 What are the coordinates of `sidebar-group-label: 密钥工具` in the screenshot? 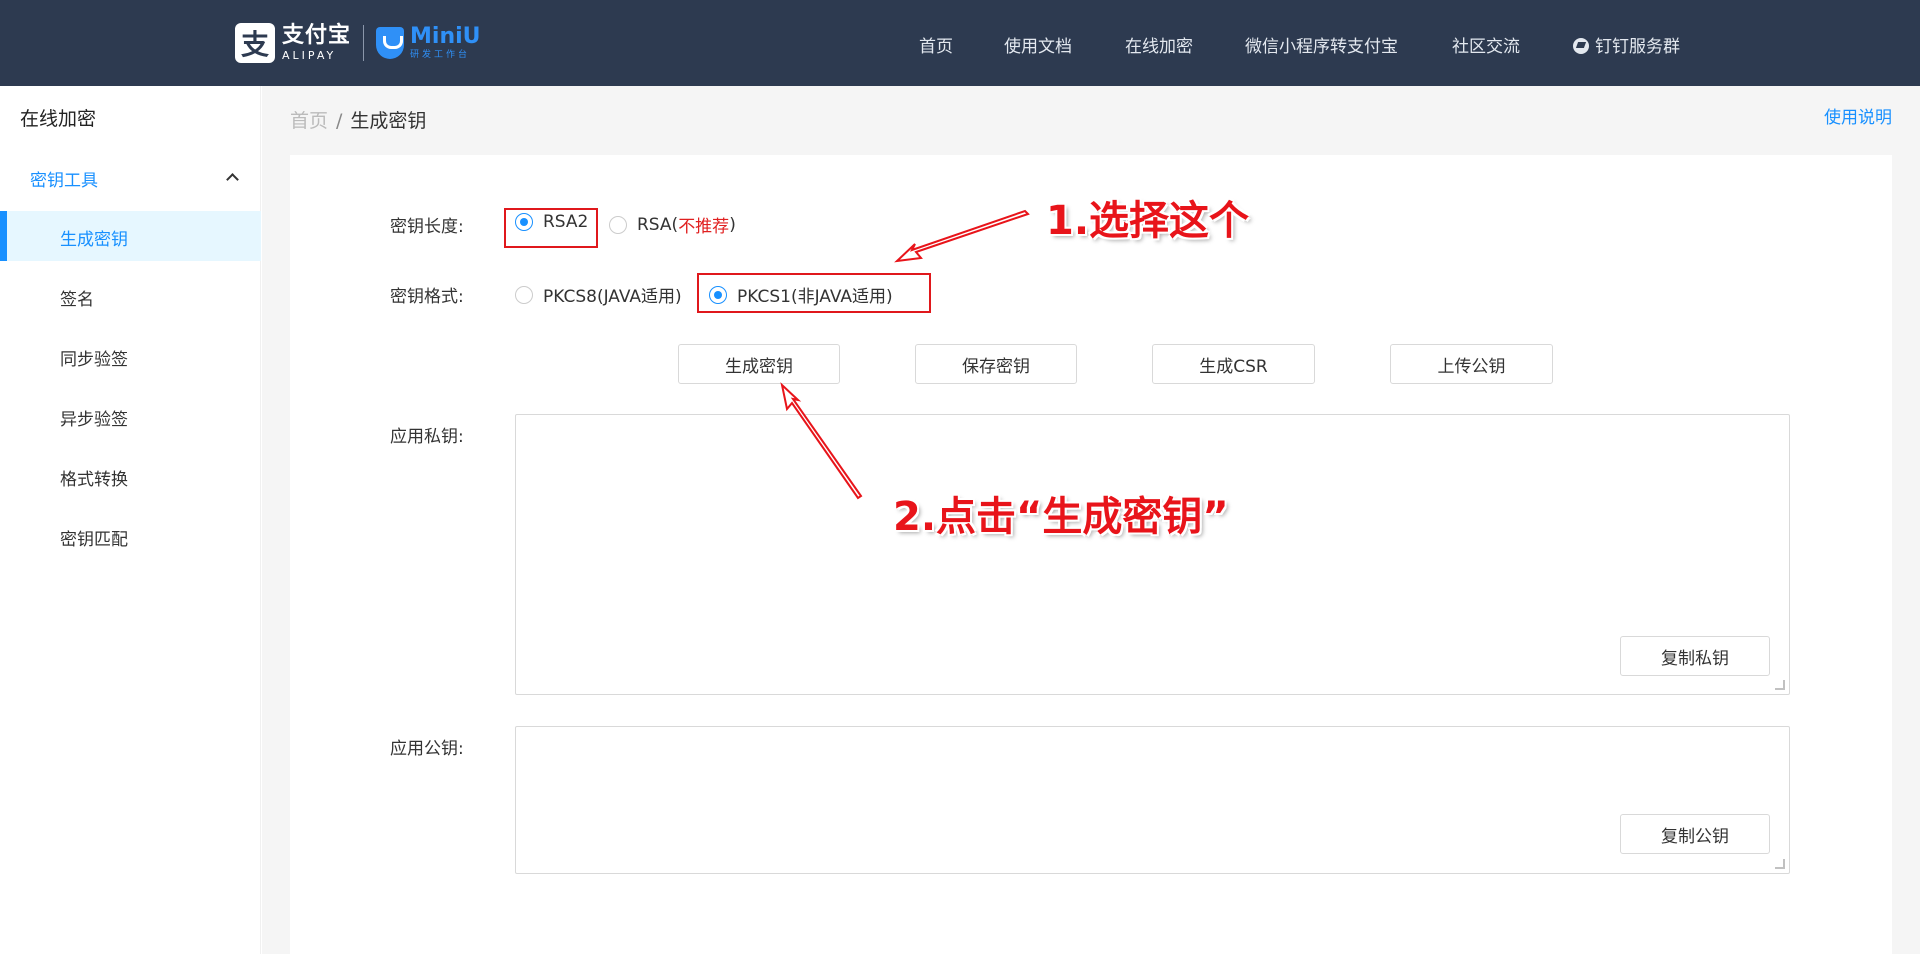 It's located at (64, 181).